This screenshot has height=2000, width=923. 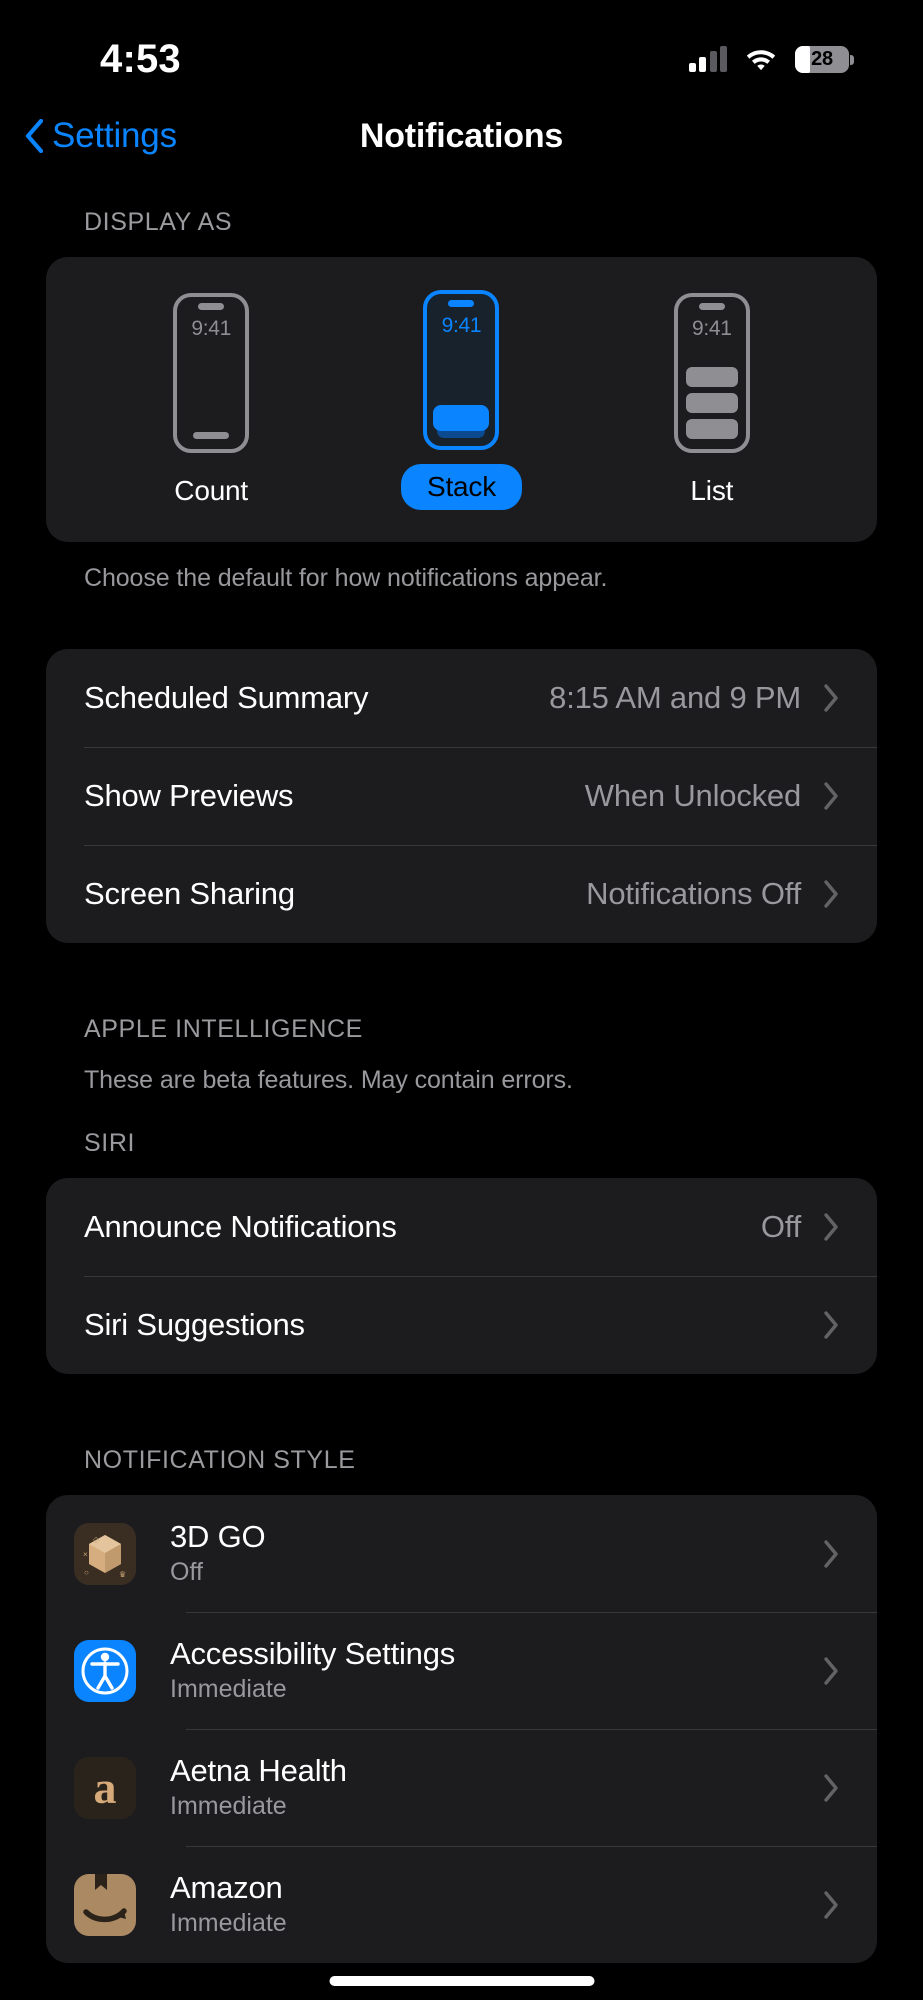 I want to click on display-option-stack-label: Stack, so click(x=461, y=486).